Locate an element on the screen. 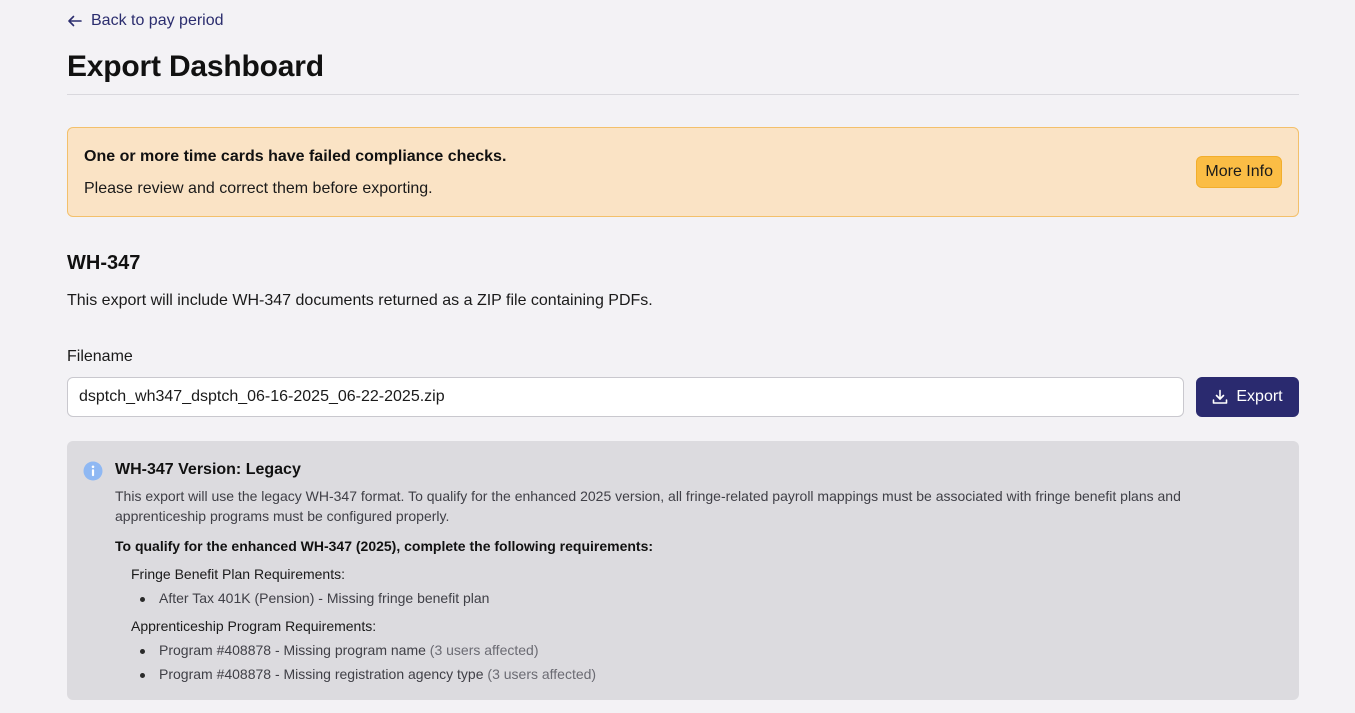 The height and width of the screenshot is (713, 1355). apprenticeship-requirements-heading: Apprenticeship Program Requirements: is located at coordinates (254, 626).